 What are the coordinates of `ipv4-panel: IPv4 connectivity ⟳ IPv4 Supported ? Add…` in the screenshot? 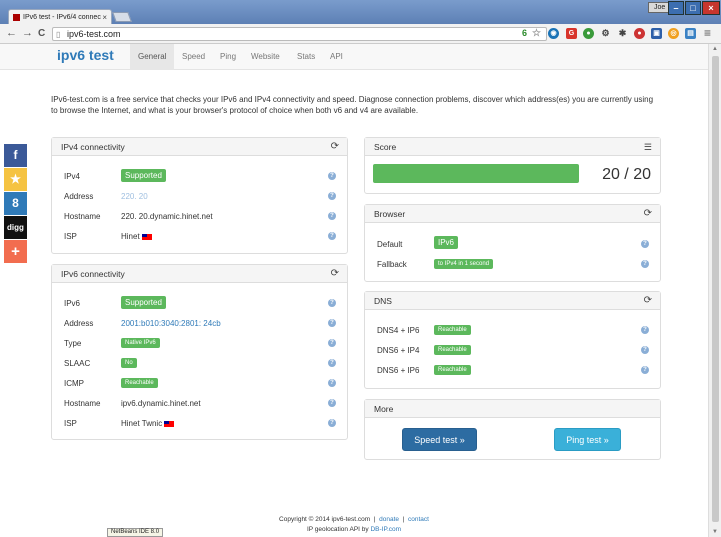 It's located at (199, 195).